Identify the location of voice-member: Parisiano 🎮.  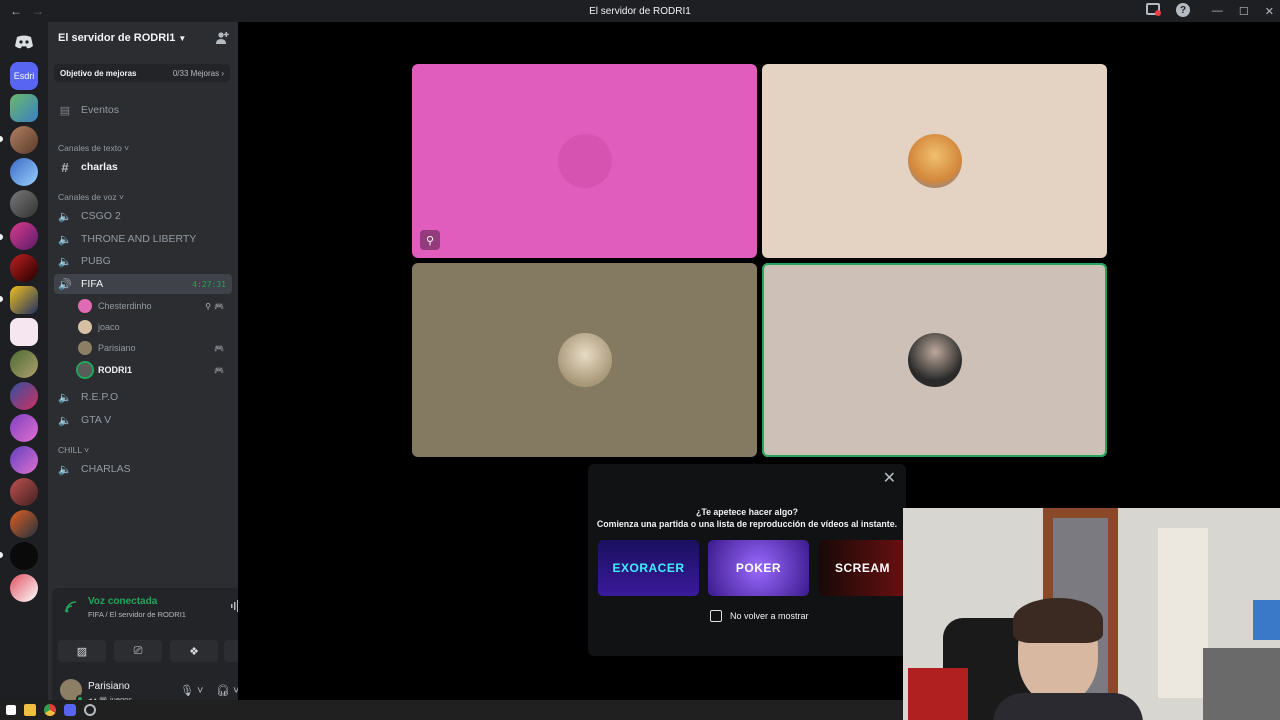
(153, 348).